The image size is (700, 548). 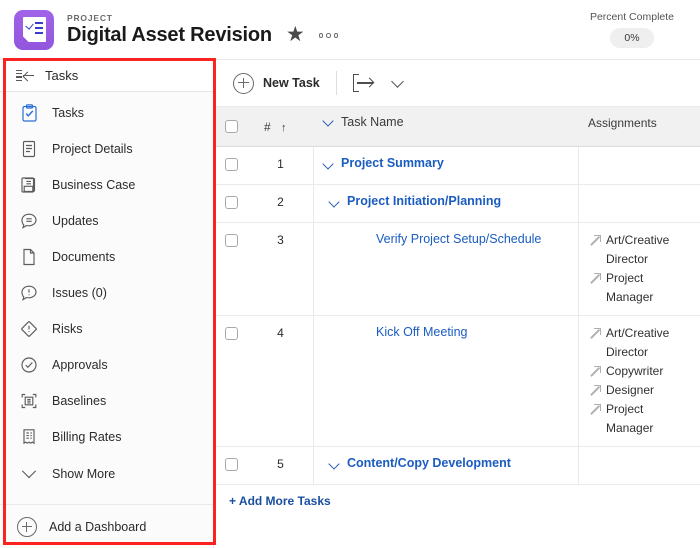 What do you see at coordinates (62, 75) in the screenshot?
I see `sidebar-panel-header-label: Tasks` at bounding box center [62, 75].